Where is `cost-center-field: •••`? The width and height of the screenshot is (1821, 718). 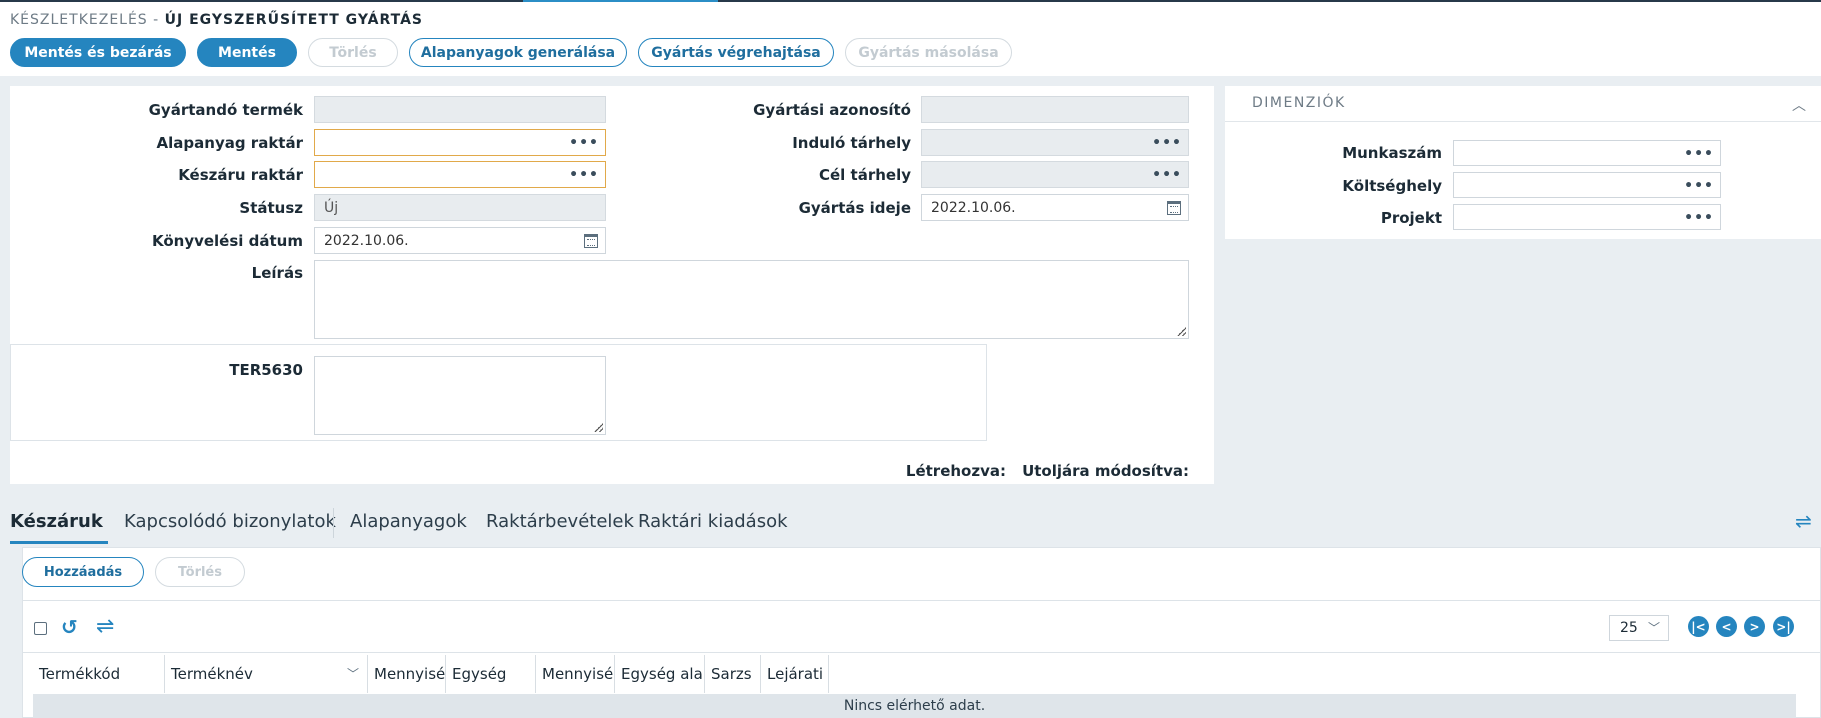
cost-center-field: ••• is located at coordinates (1587, 185).